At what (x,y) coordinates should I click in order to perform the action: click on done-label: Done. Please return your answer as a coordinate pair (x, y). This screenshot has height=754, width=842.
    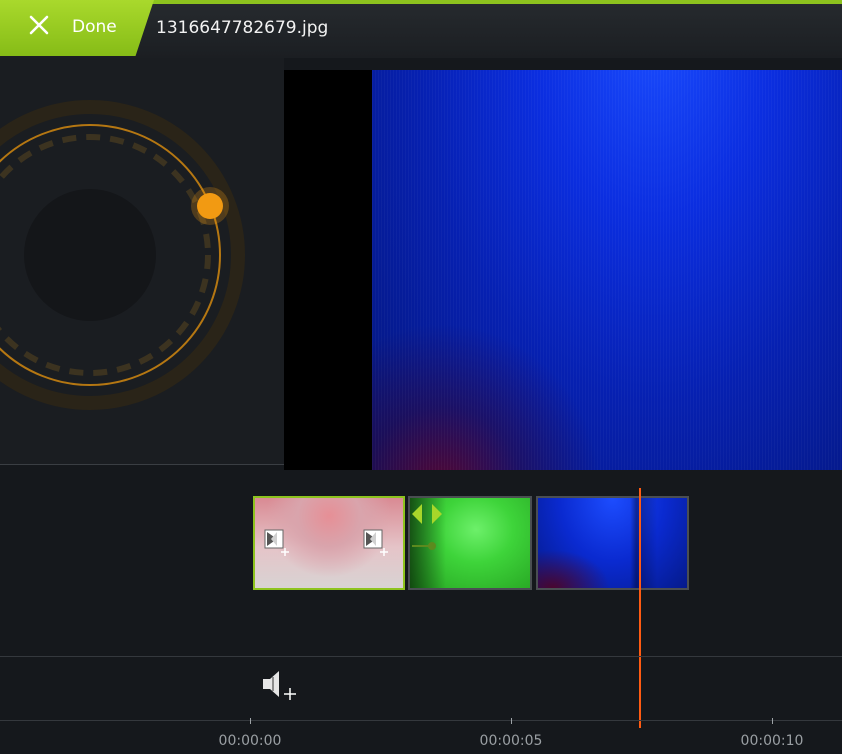
    Looking at the image, I should click on (94, 27).